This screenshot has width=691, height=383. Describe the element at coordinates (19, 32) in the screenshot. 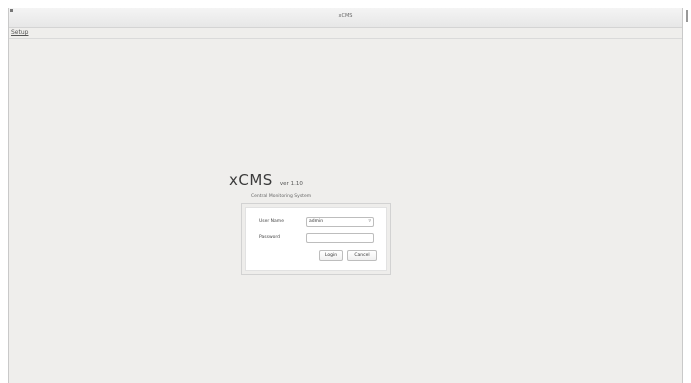

I see `menu-setup: Setup` at that location.